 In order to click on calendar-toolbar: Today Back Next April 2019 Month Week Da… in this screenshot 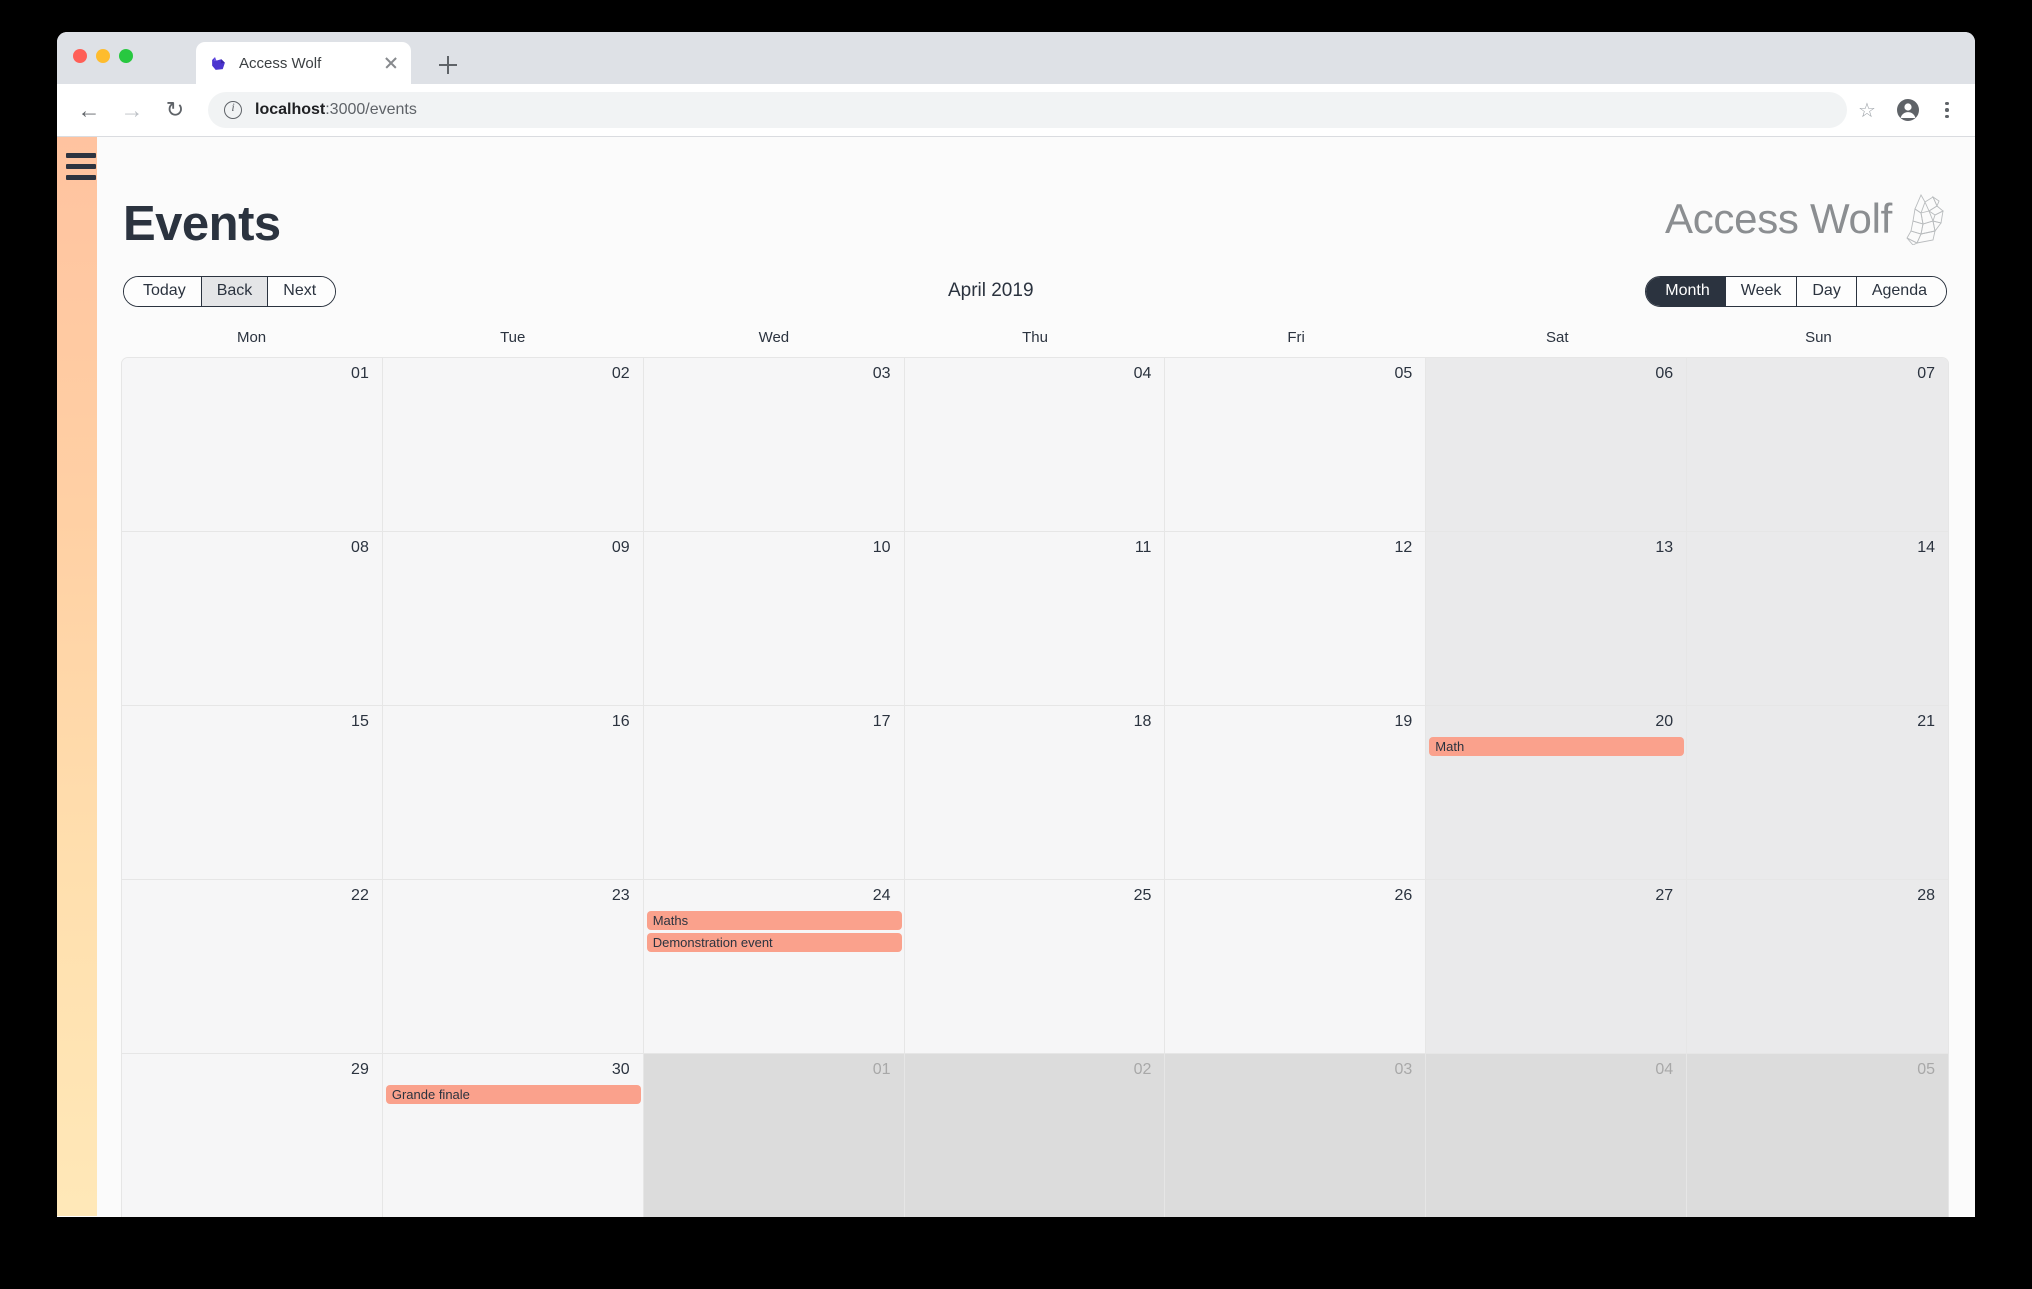, I will do `click(1035, 291)`.